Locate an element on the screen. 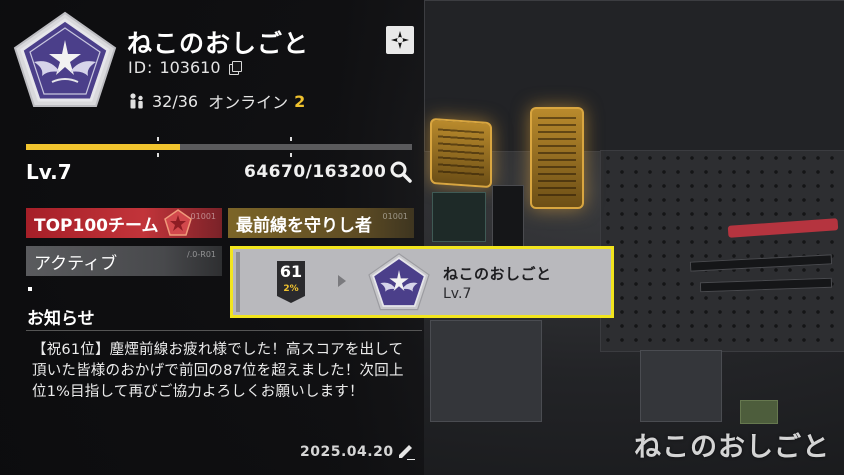  online-label: オンライン is located at coordinates (248, 102).